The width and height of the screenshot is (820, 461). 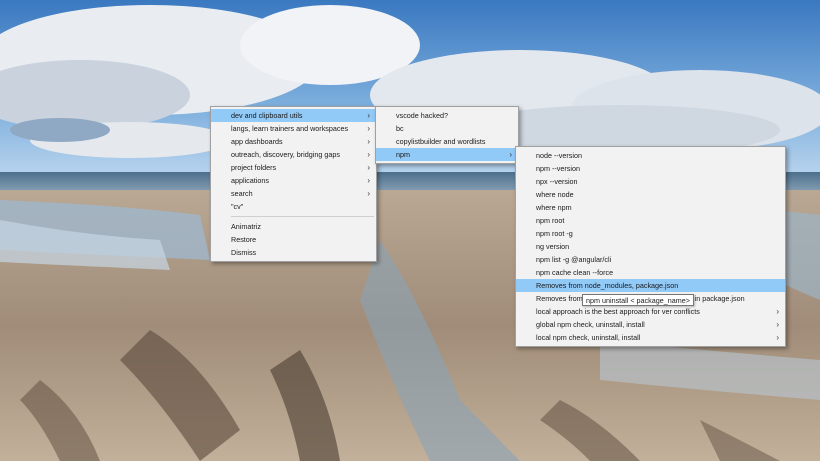 What do you see at coordinates (650, 168) in the screenshot?
I see `menu-item-npm-version: npm --version` at bounding box center [650, 168].